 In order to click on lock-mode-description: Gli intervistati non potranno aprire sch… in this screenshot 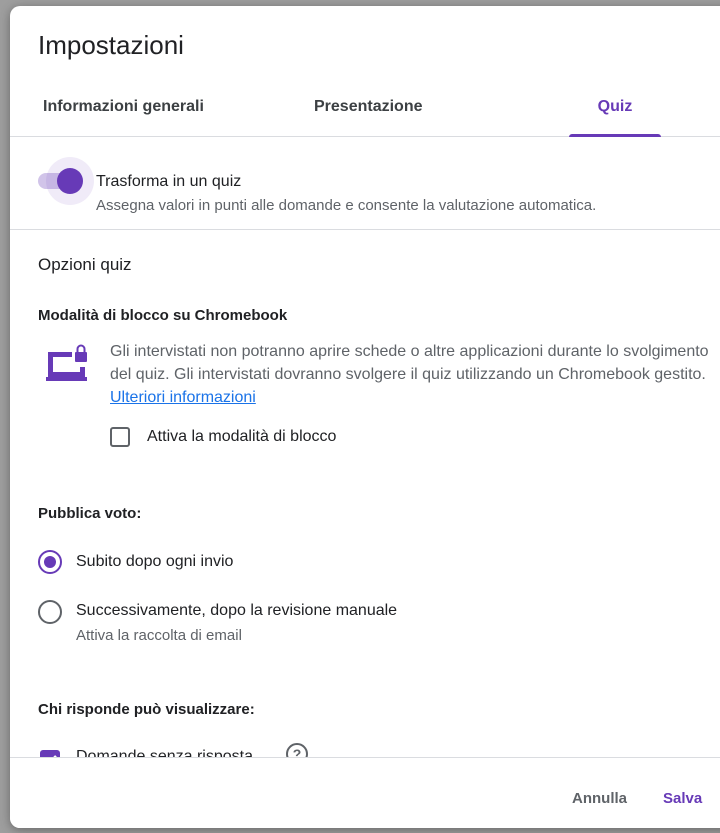, I will do `click(410, 374)`.